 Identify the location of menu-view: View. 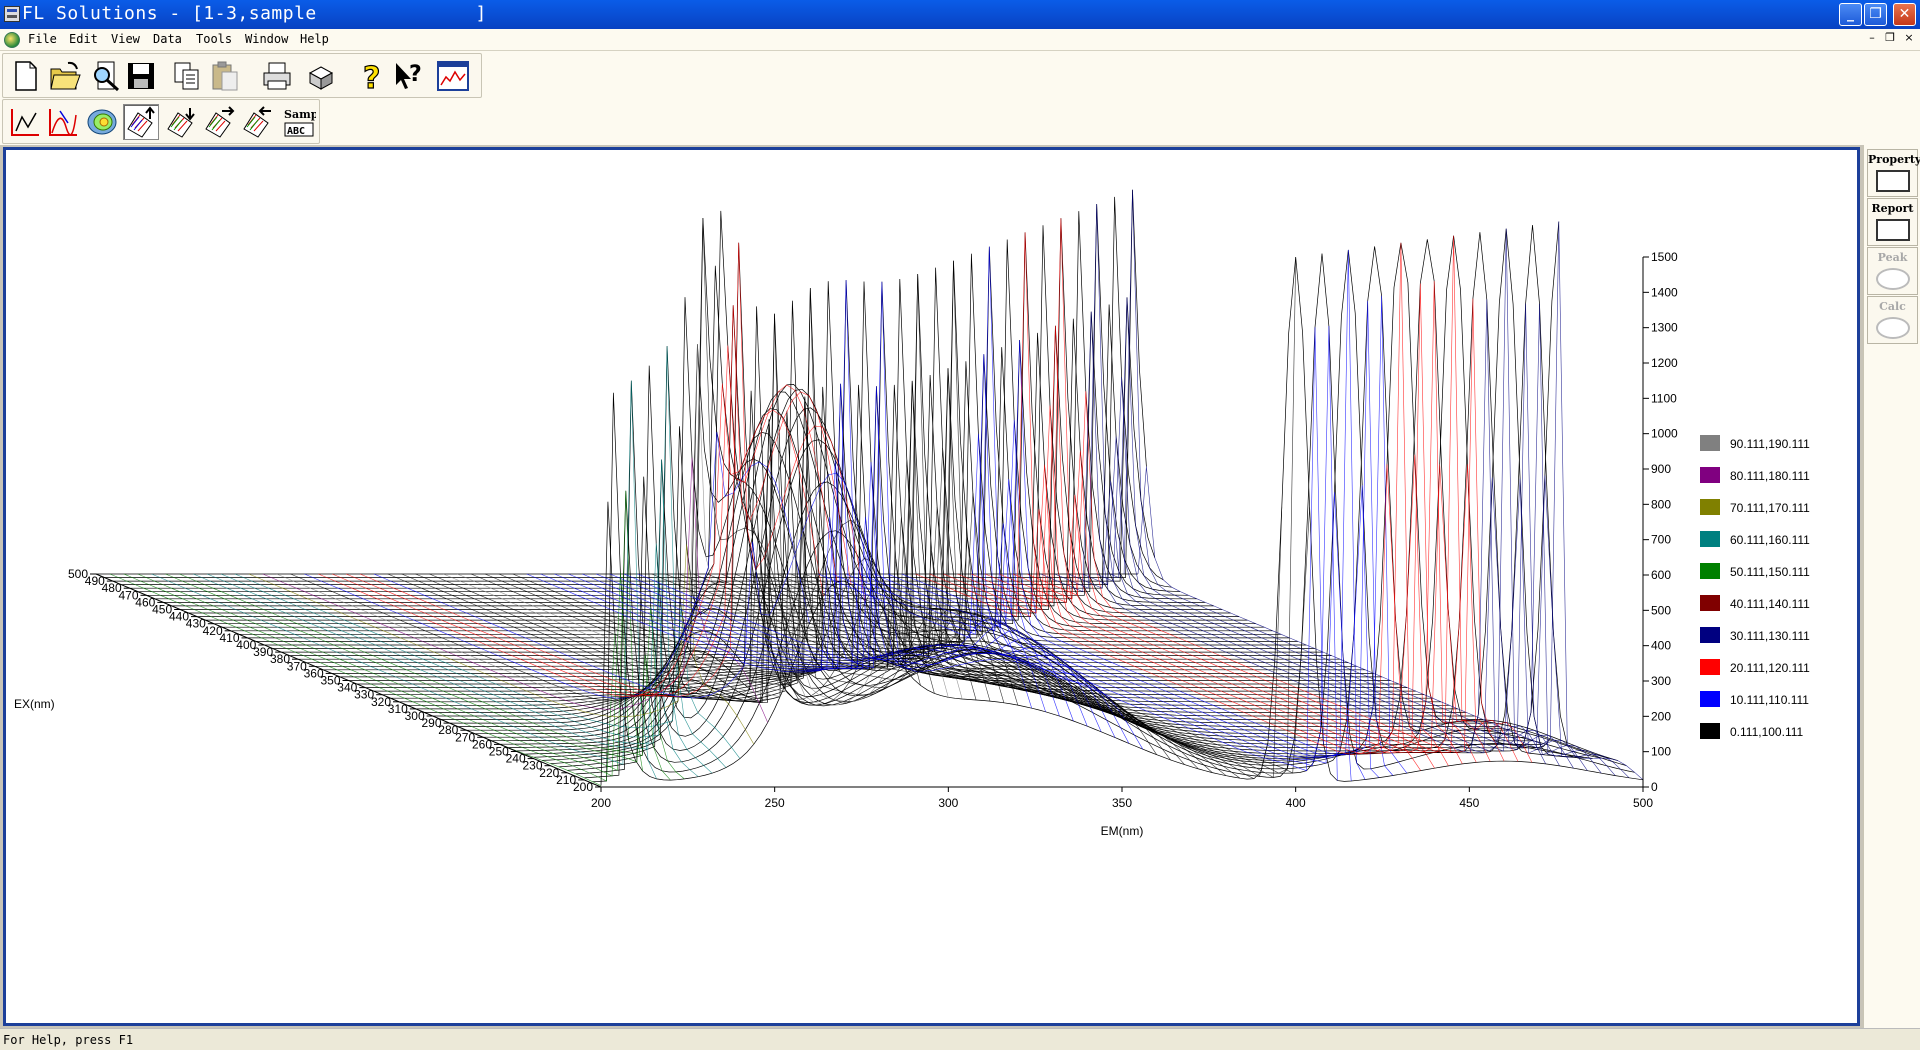
(125, 39).